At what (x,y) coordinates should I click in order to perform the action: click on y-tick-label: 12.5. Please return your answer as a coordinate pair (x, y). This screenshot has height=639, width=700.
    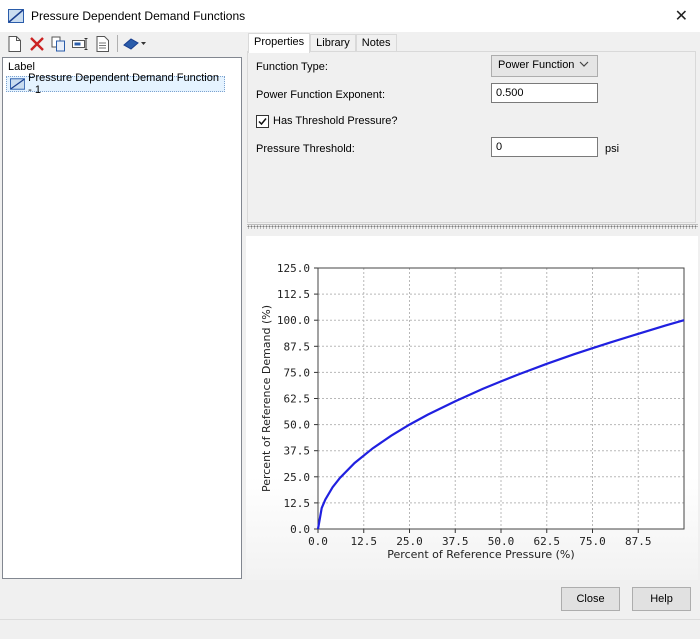
    Looking at the image, I should click on (297, 503).